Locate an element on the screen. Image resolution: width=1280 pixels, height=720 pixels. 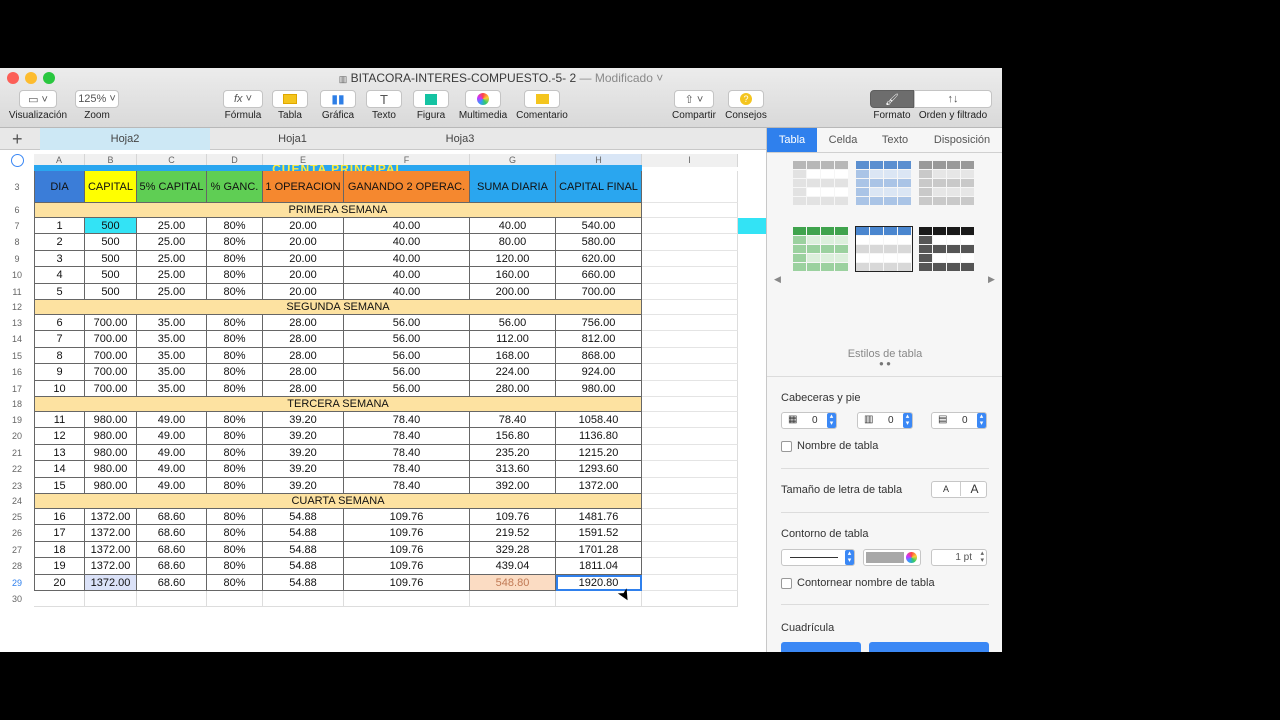
row-number: 21 is located at coordinates (17, 453).